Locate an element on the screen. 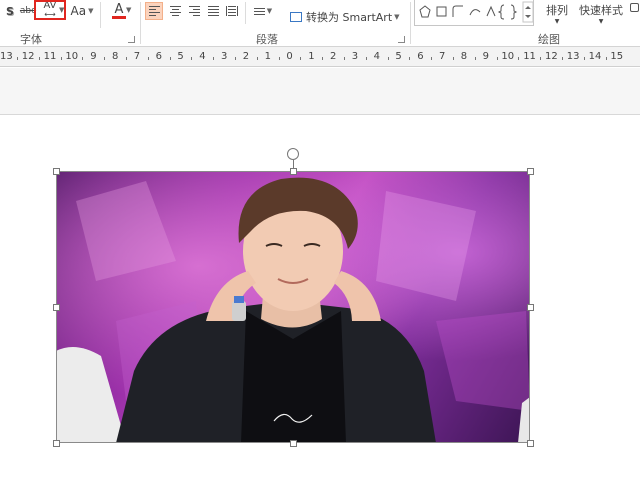  shape-fill-button is located at coordinates (634, 7).